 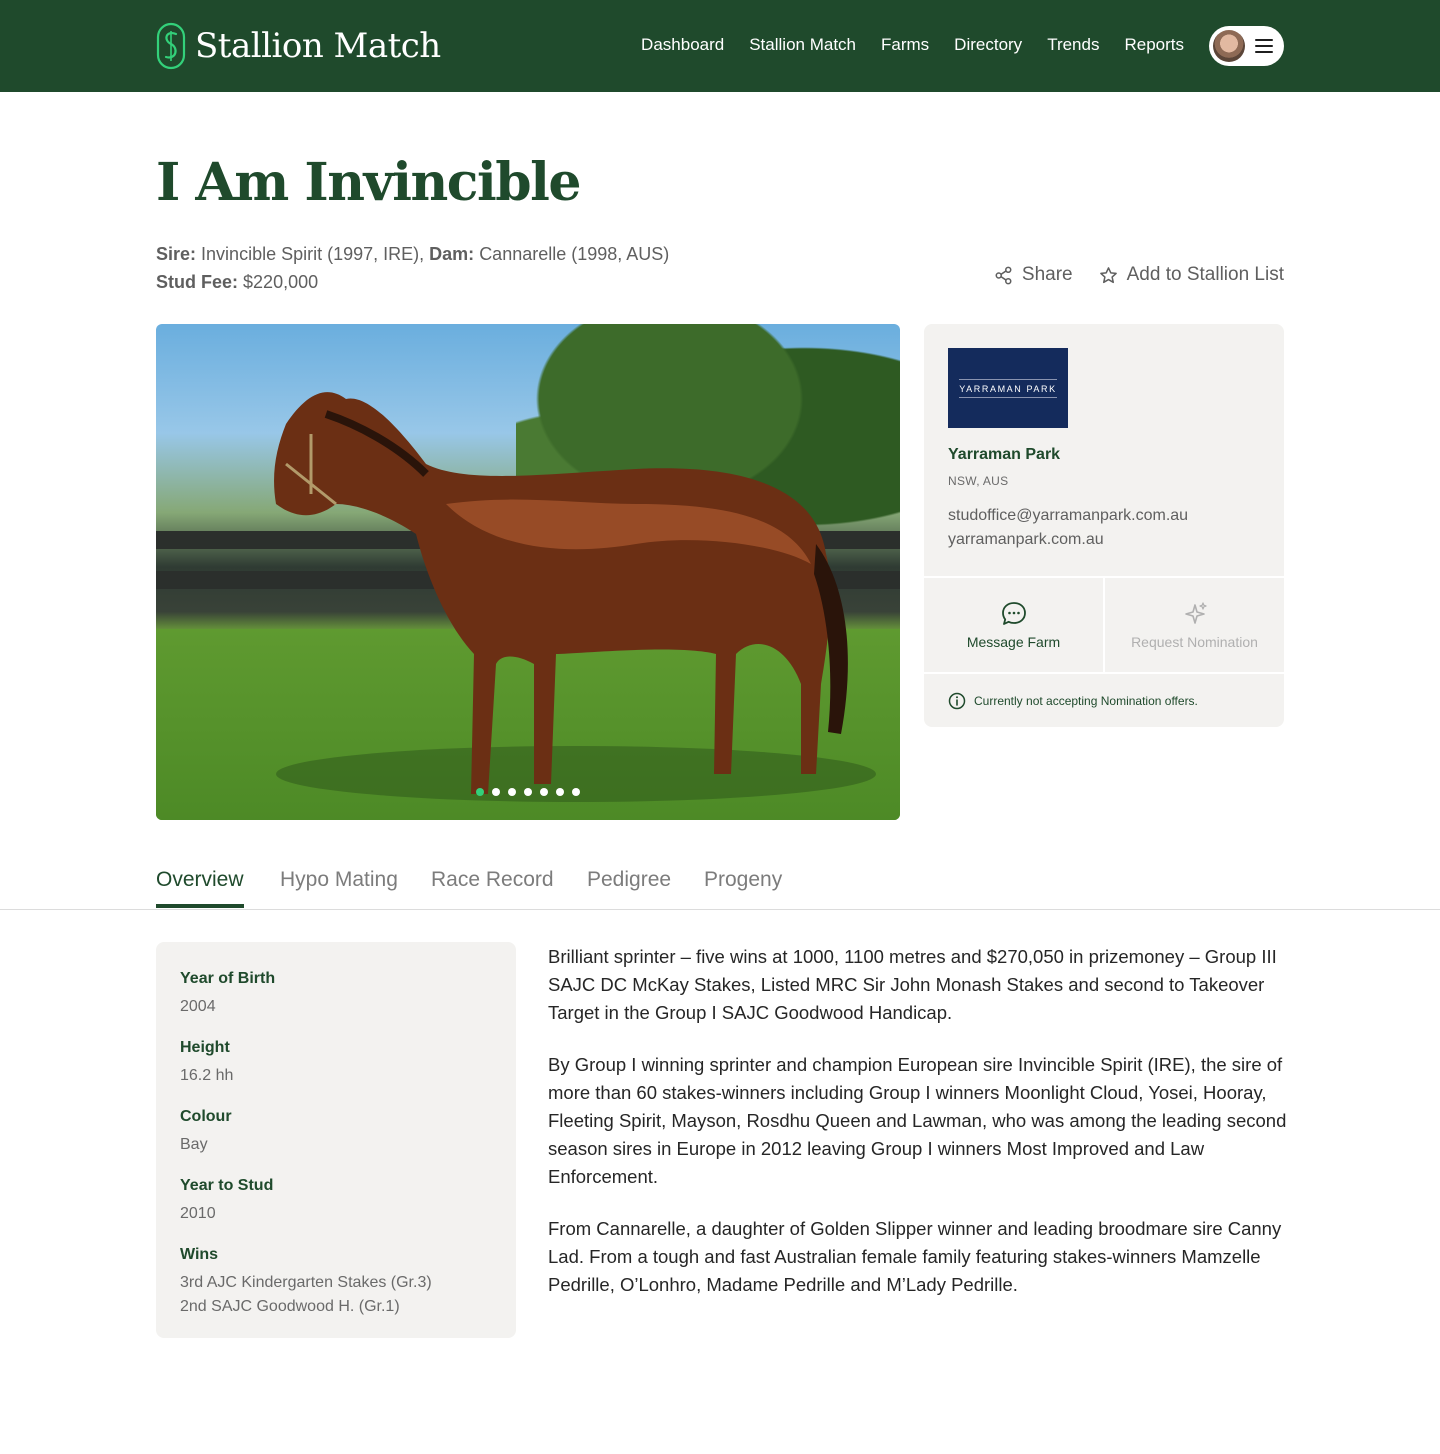 What do you see at coordinates (199, 1254) in the screenshot?
I see `detail-label: Wins` at bounding box center [199, 1254].